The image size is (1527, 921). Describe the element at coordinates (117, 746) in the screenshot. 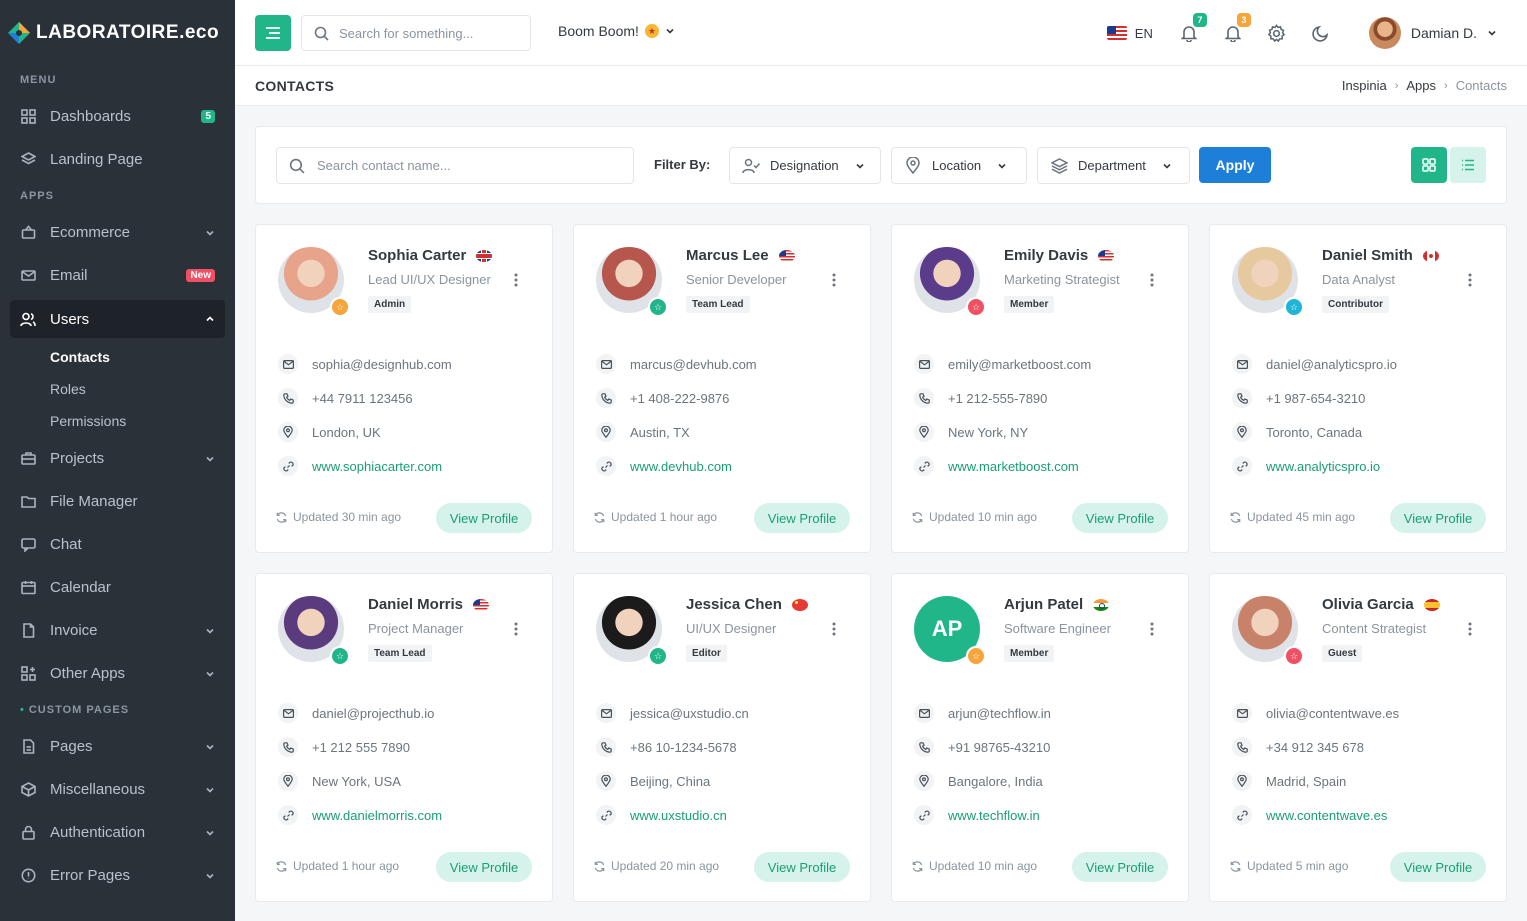

I see `sidebar-item-pages: Pages` at that location.